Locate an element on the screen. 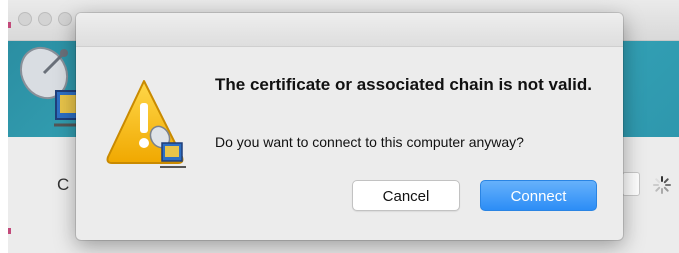  loading-spinner-icon is located at coordinates (662, 185).